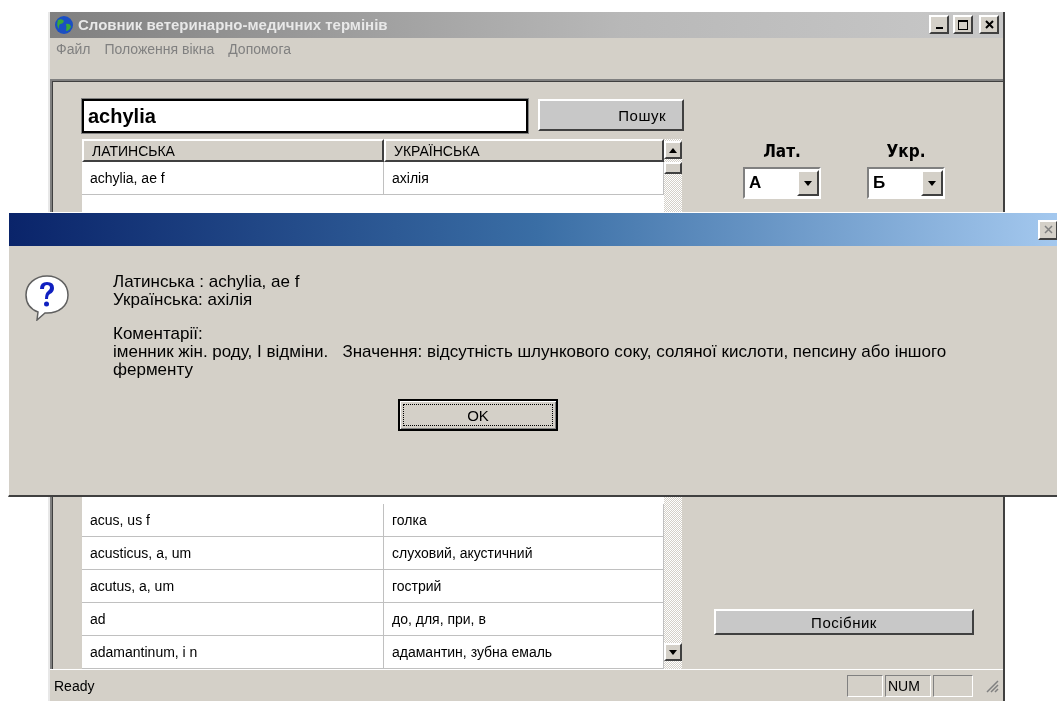  What do you see at coordinates (47, 297) in the screenshot?
I see `question-icon` at bounding box center [47, 297].